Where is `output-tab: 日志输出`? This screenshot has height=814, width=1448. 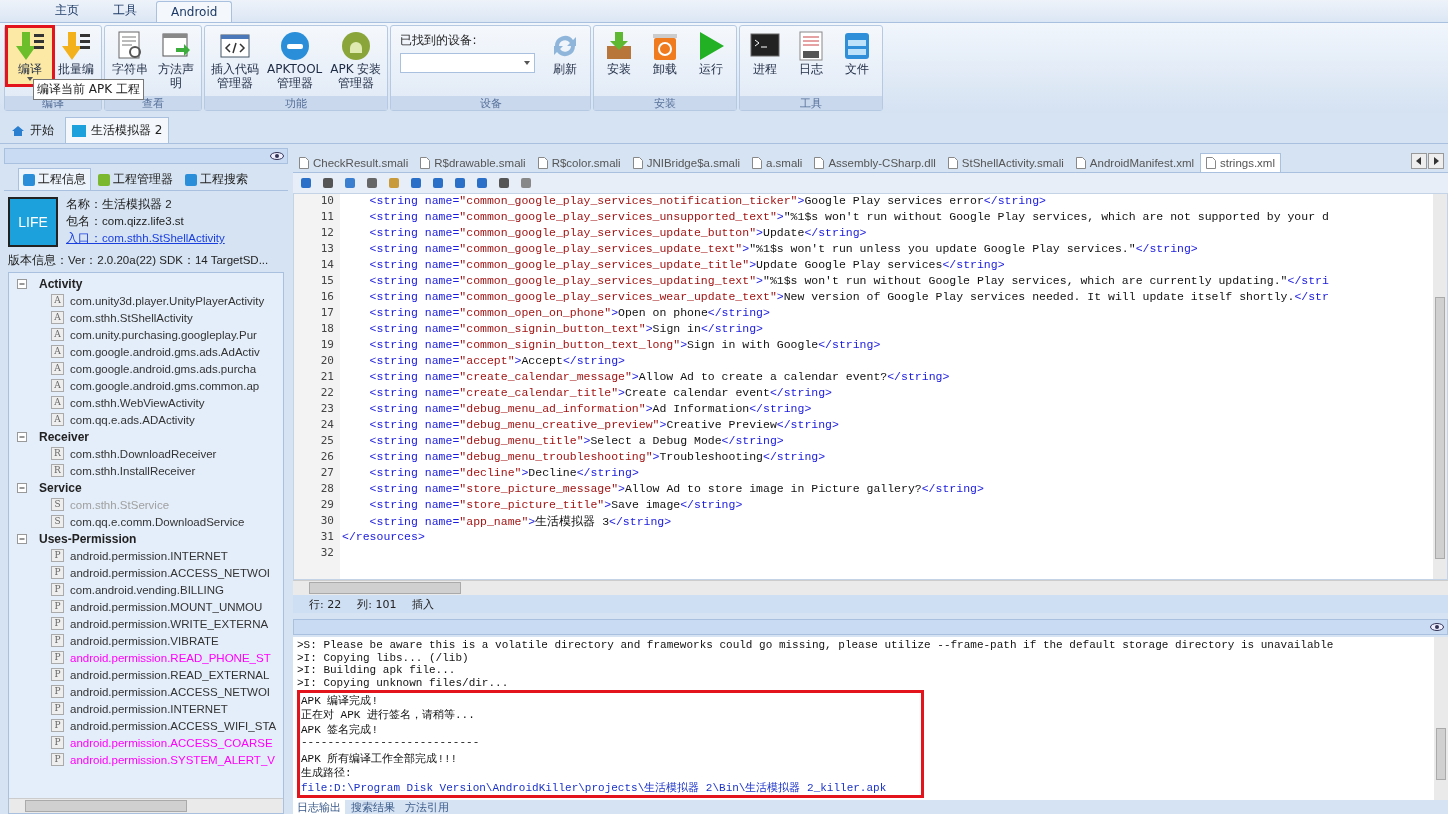 output-tab: 日志输出 is located at coordinates (319, 807).